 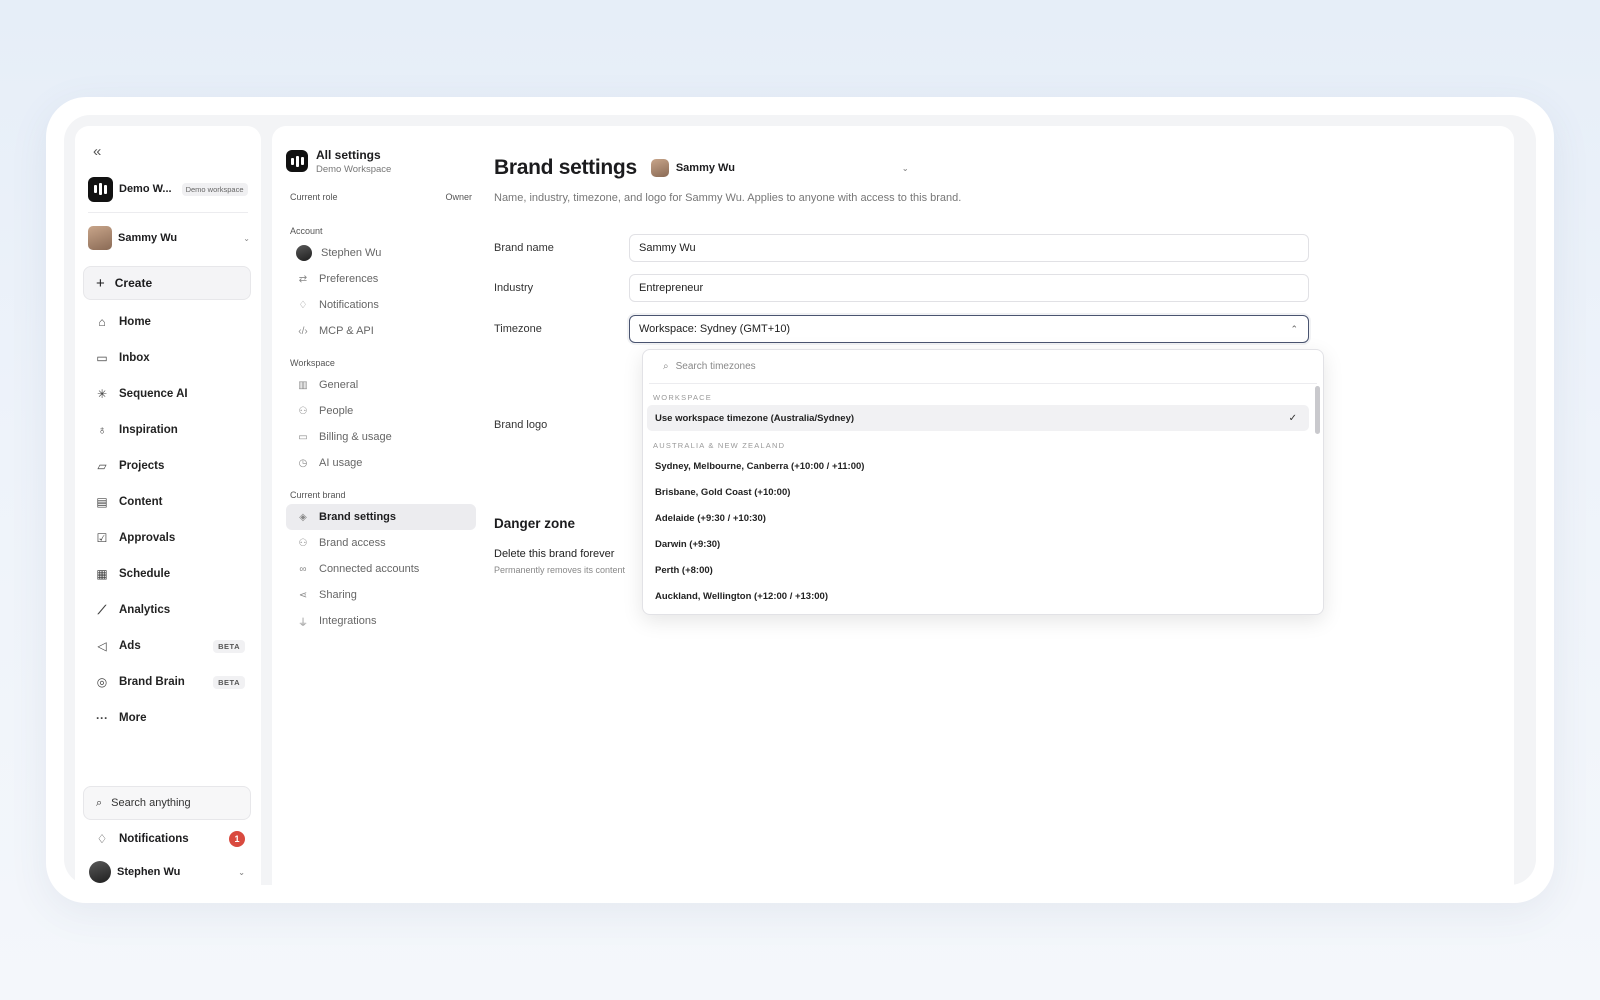 What do you see at coordinates (306, 231) in the screenshot?
I see `section-label-account: Account` at bounding box center [306, 231].